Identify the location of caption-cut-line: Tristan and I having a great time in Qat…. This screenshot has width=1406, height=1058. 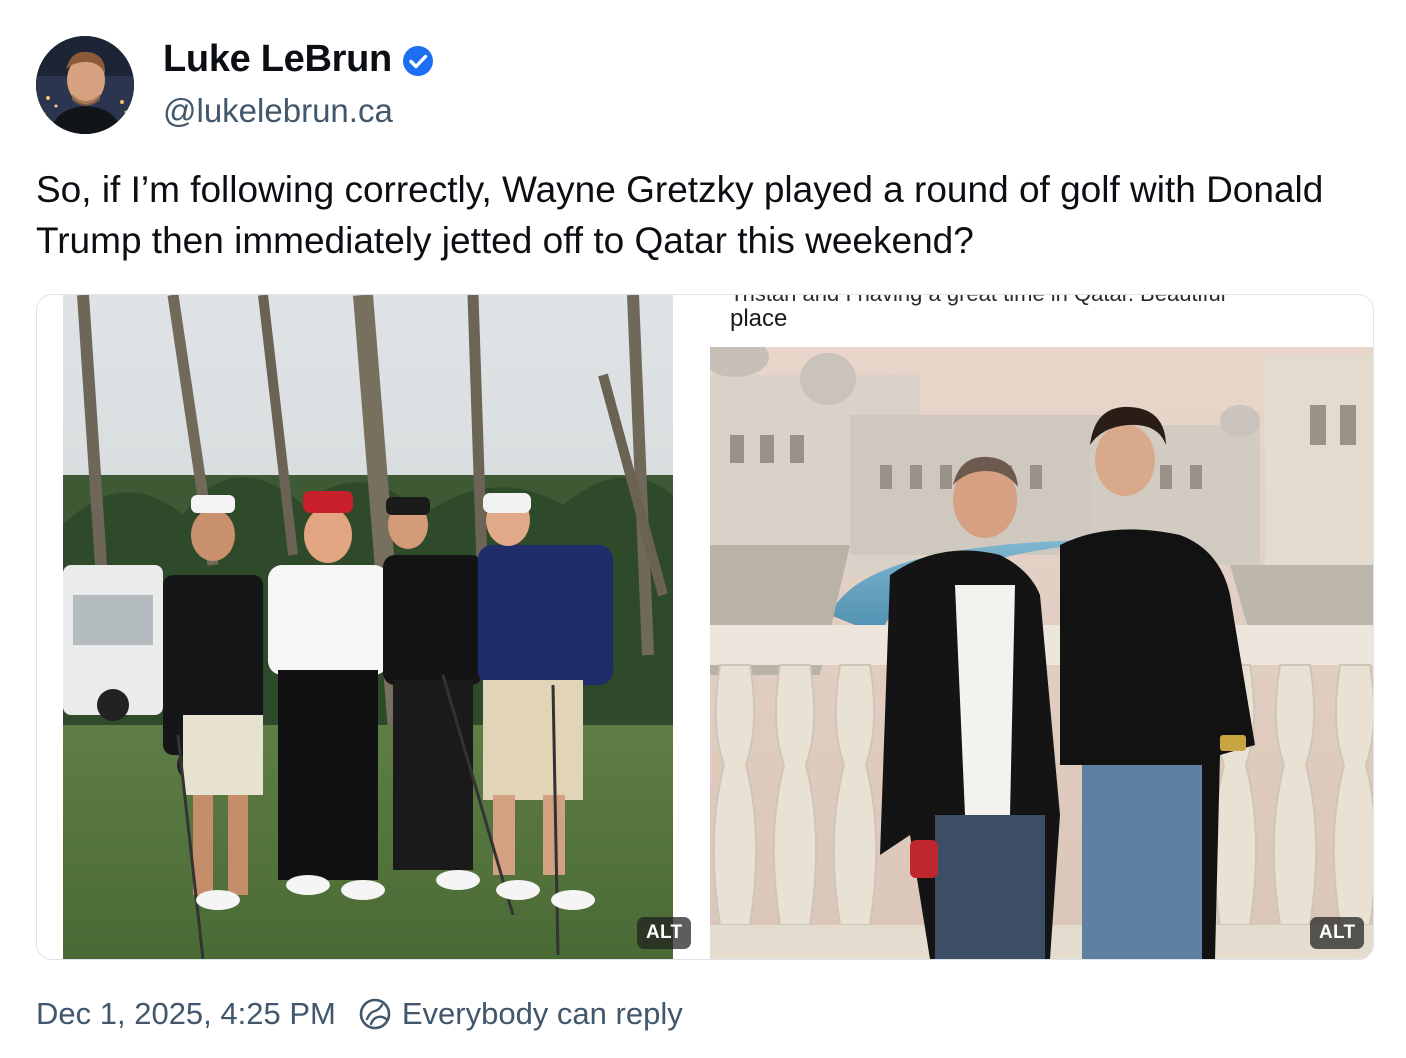
(978, 301).